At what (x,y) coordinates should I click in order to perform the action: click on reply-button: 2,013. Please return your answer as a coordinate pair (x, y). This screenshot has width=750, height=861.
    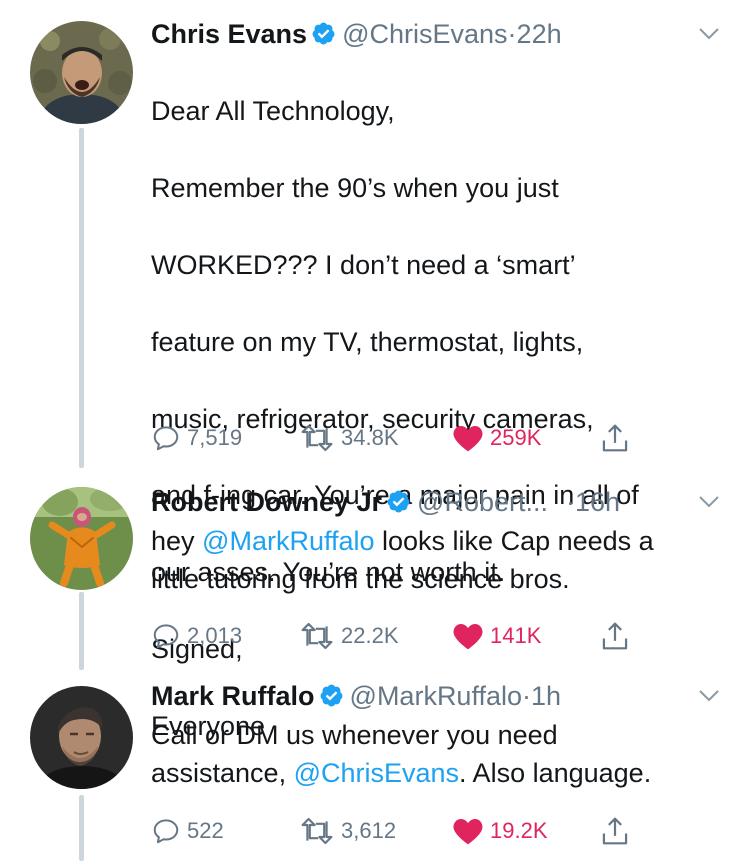
    Looking at the image, I should click on (196, 636).